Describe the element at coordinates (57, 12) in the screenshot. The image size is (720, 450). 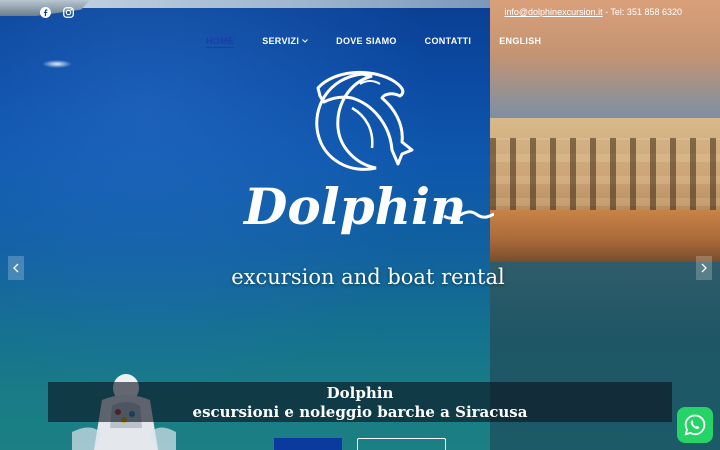
I see `social-links` at that location.